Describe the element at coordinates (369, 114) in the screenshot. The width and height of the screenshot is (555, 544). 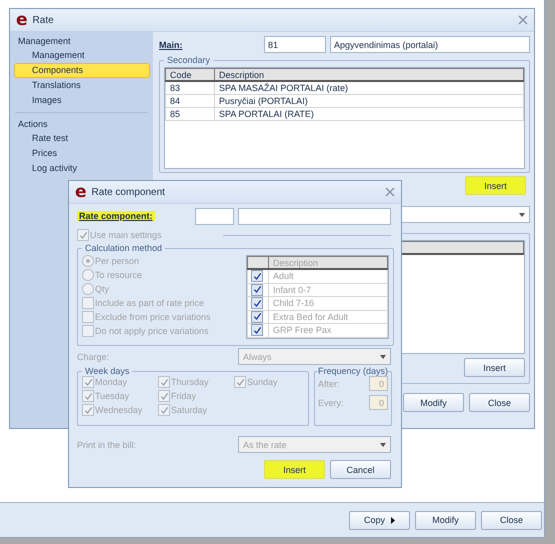
I see `table-cell: SPA PORTALAI (RATE)` at that location.